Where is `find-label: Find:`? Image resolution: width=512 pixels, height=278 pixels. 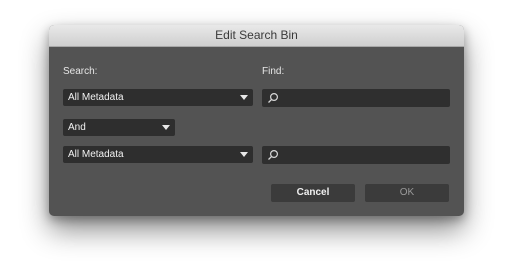 find-label: Find: is located at coordinates (273, 71).